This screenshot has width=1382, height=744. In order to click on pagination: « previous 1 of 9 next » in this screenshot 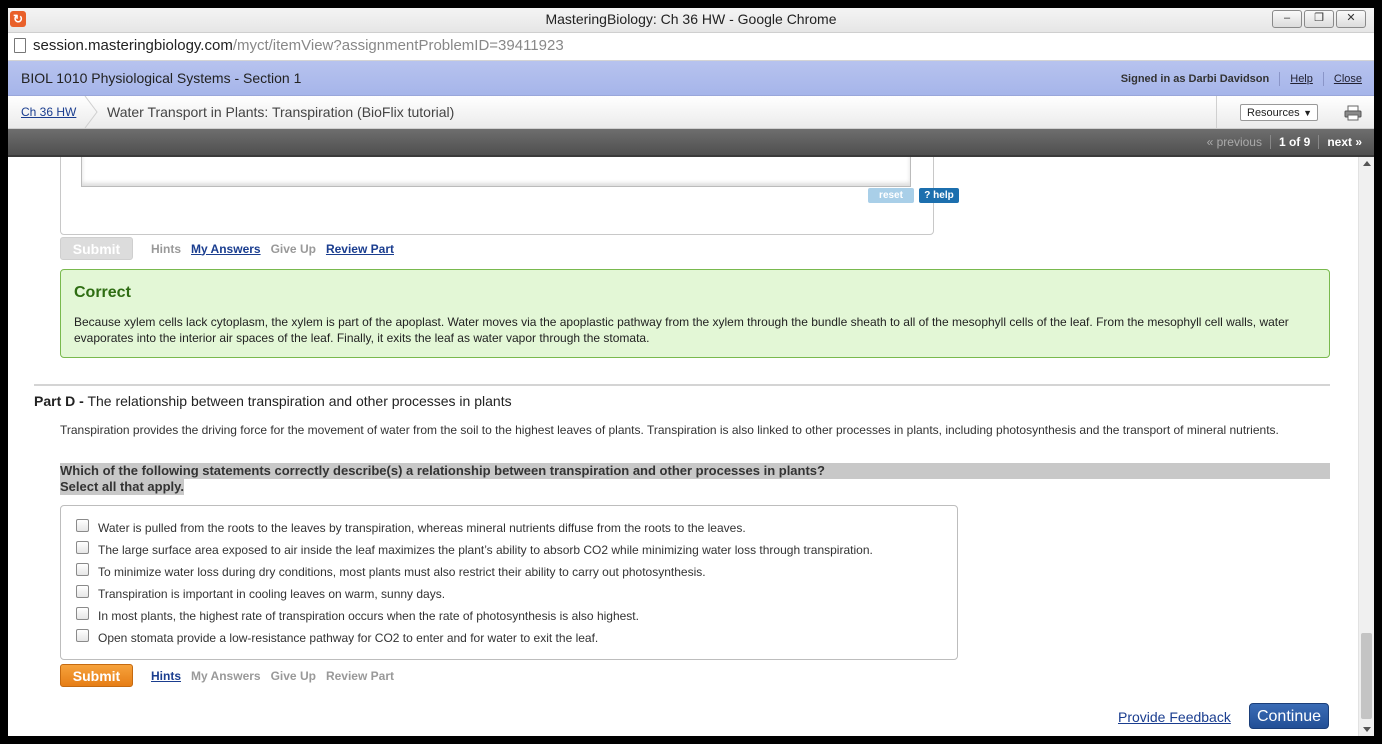, I will do `click(1284, 142)`.